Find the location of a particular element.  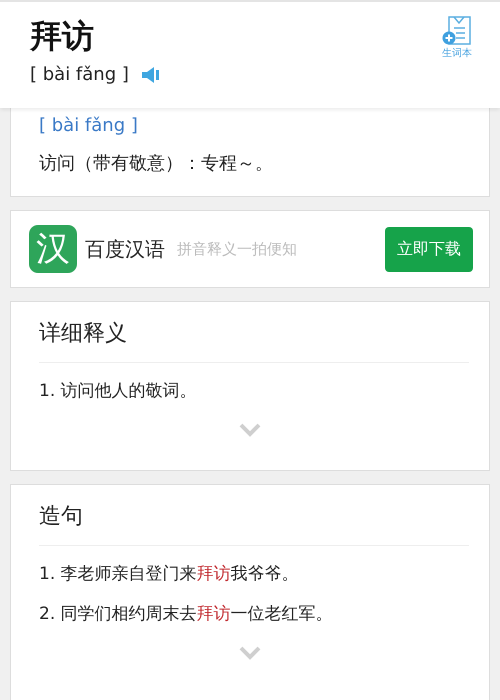

speaker-icon is located at coordinates (150, 75).